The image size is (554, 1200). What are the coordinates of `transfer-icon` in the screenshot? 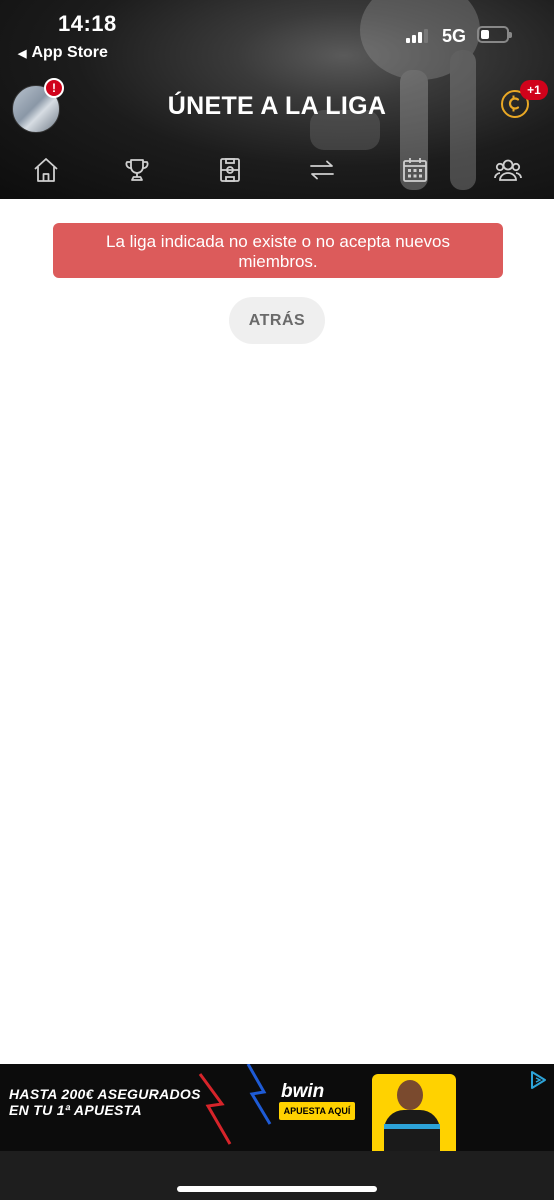 It's located at (322, 170).